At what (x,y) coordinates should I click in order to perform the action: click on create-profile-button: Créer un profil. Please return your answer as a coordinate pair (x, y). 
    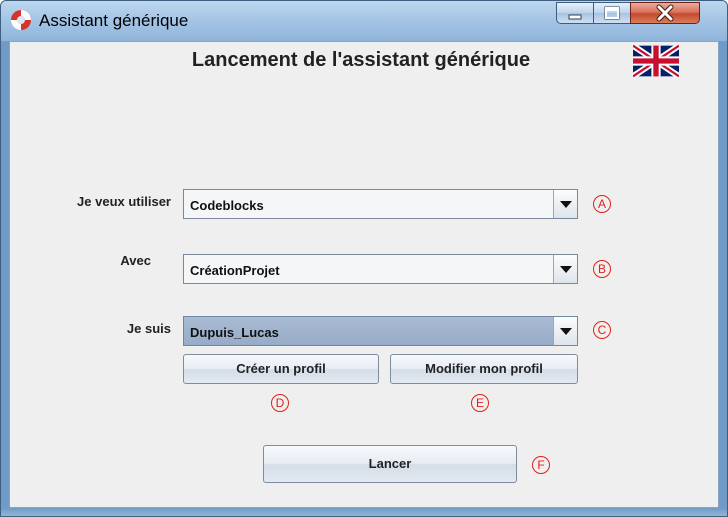
    Looking at the image, I should click on (281, 369).